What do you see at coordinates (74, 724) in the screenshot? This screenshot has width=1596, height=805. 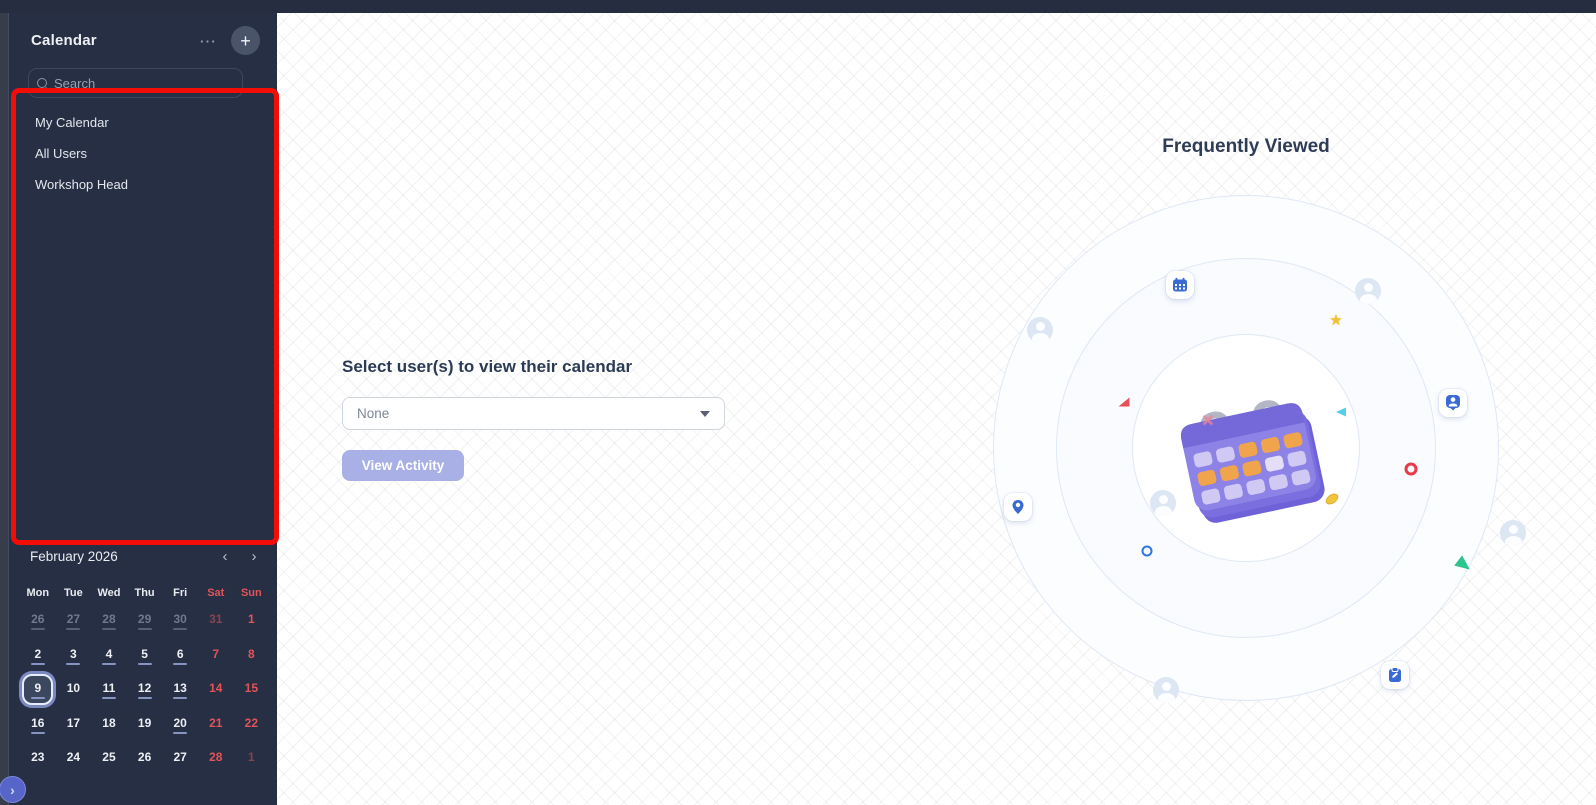 I see `calendar-day: 17` at bounding box center [74, 724].